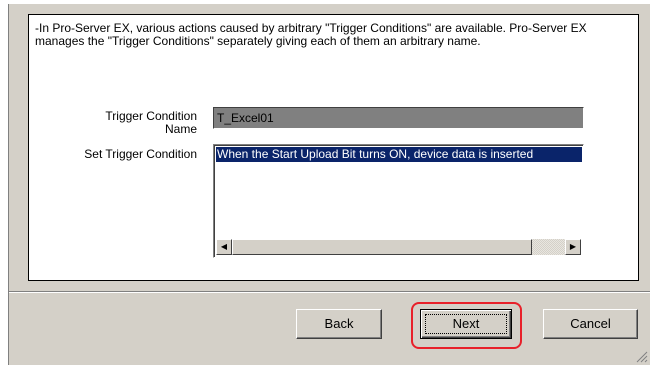  What do you see at coordinates (382, 247) in the screenshot?
I see `scrollbar-thumb` at bounding box center [382, 247].